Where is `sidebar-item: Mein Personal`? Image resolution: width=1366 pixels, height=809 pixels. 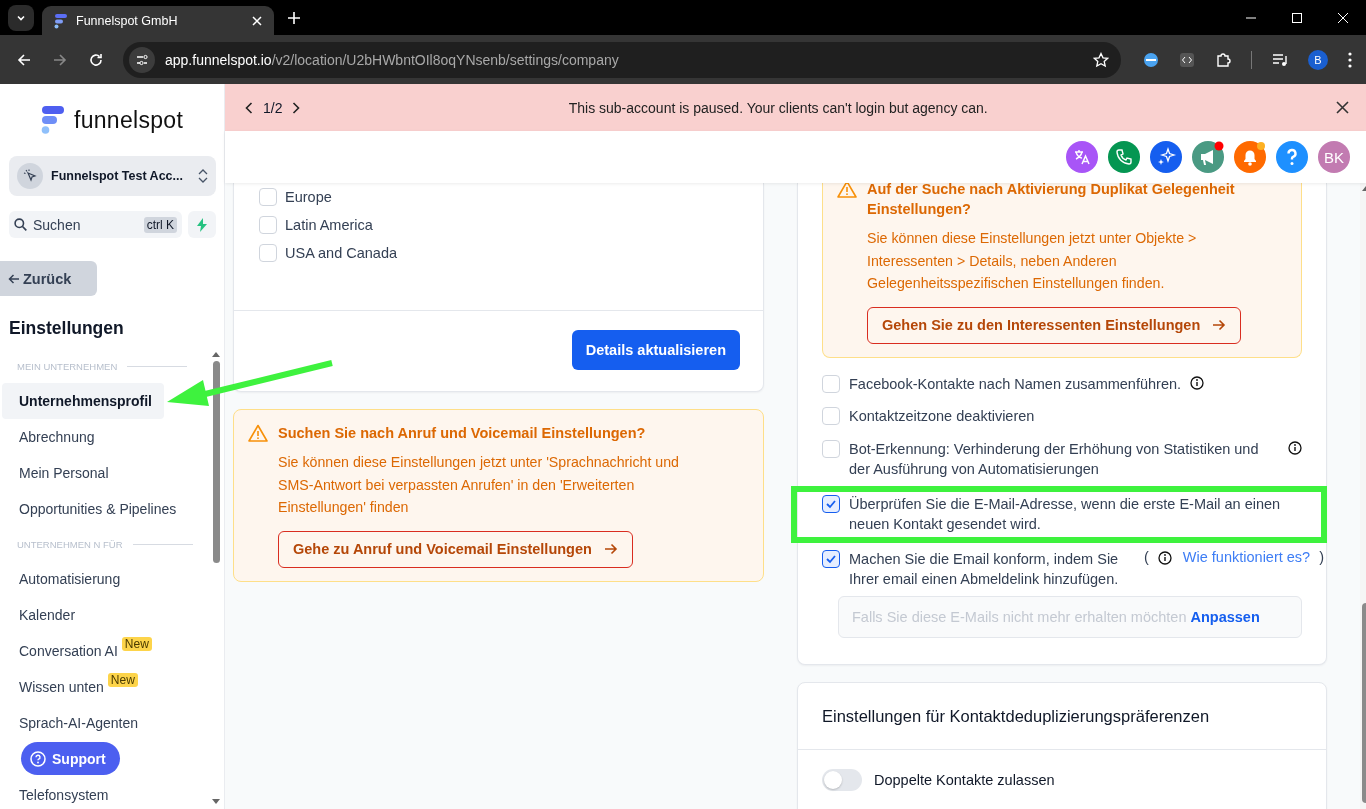
sidebar-item: Mein Personal is located at coordinates (105, 473).